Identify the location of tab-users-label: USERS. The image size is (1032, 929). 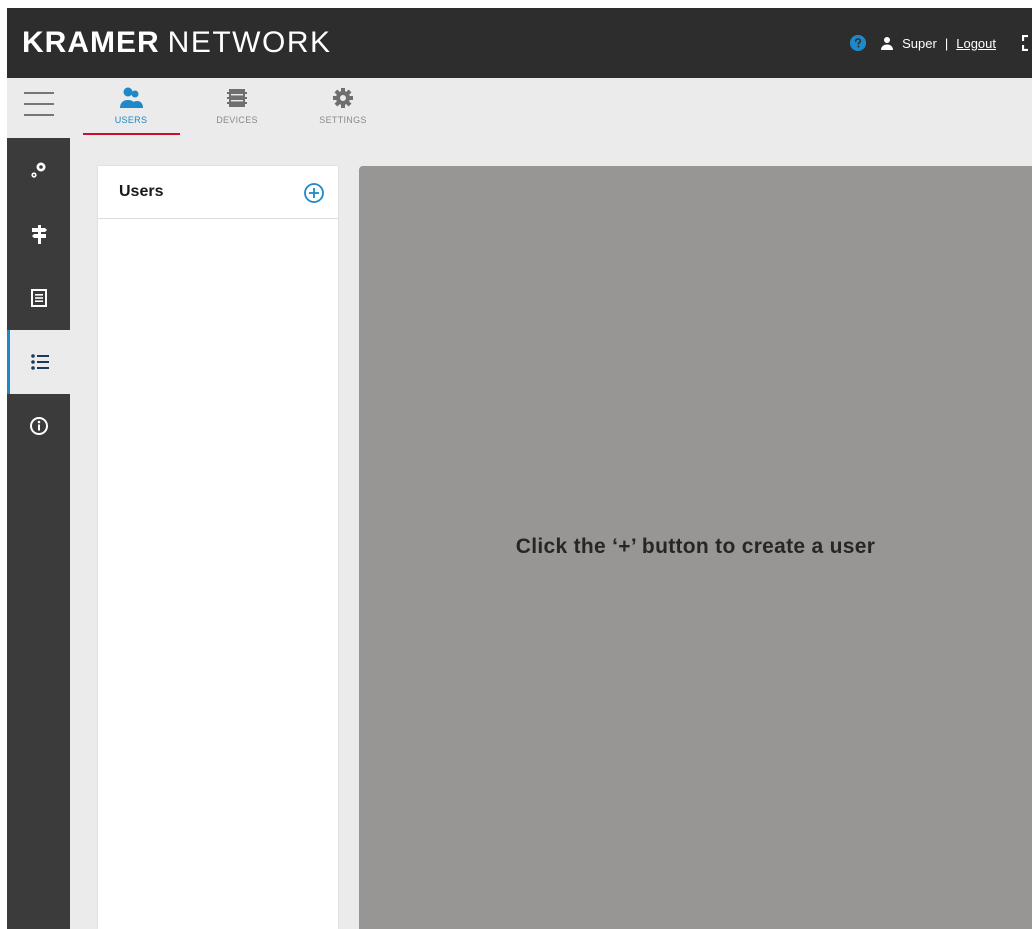
(131, 120).